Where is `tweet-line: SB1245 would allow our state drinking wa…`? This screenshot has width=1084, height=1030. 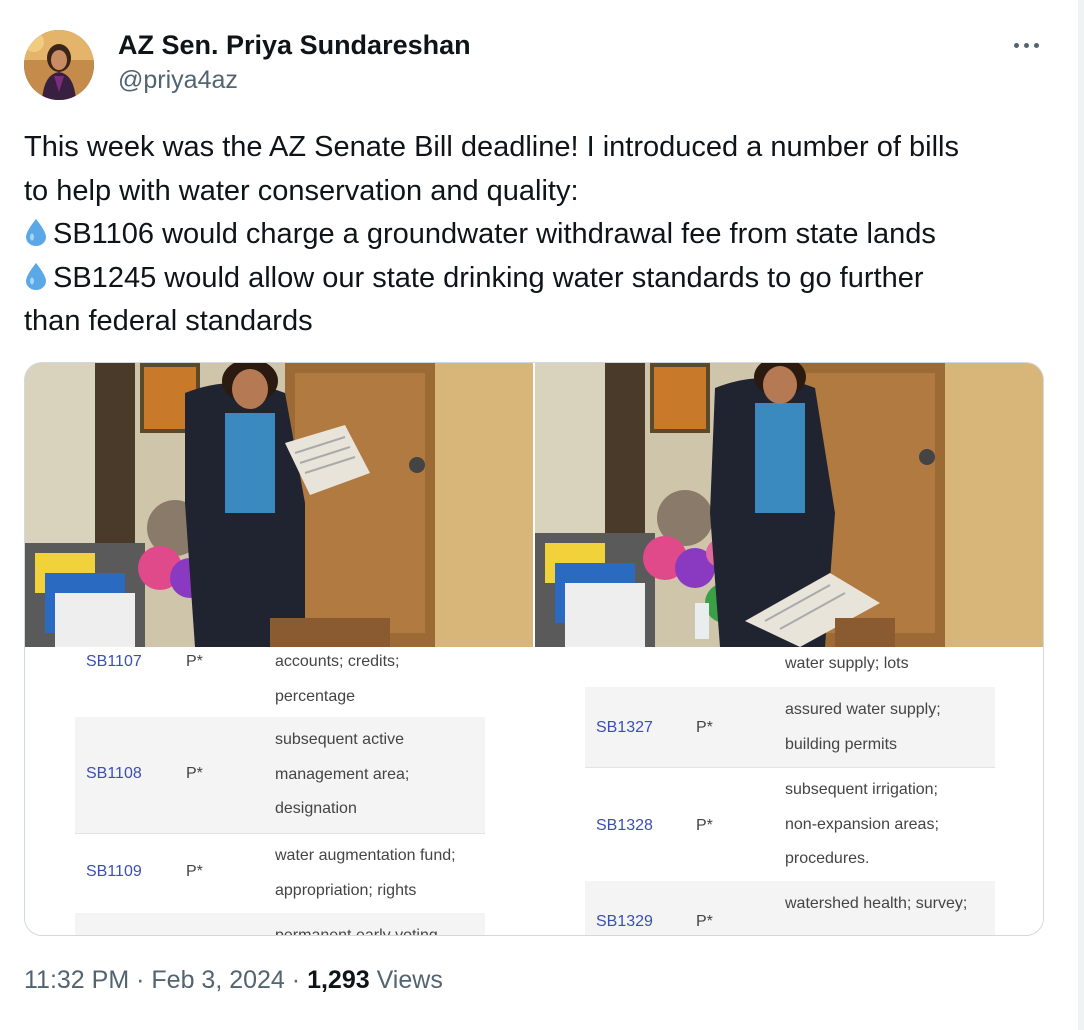
tweet-line: SB1245 would allow our state drinking wa… is located at coordinates (544, 279).